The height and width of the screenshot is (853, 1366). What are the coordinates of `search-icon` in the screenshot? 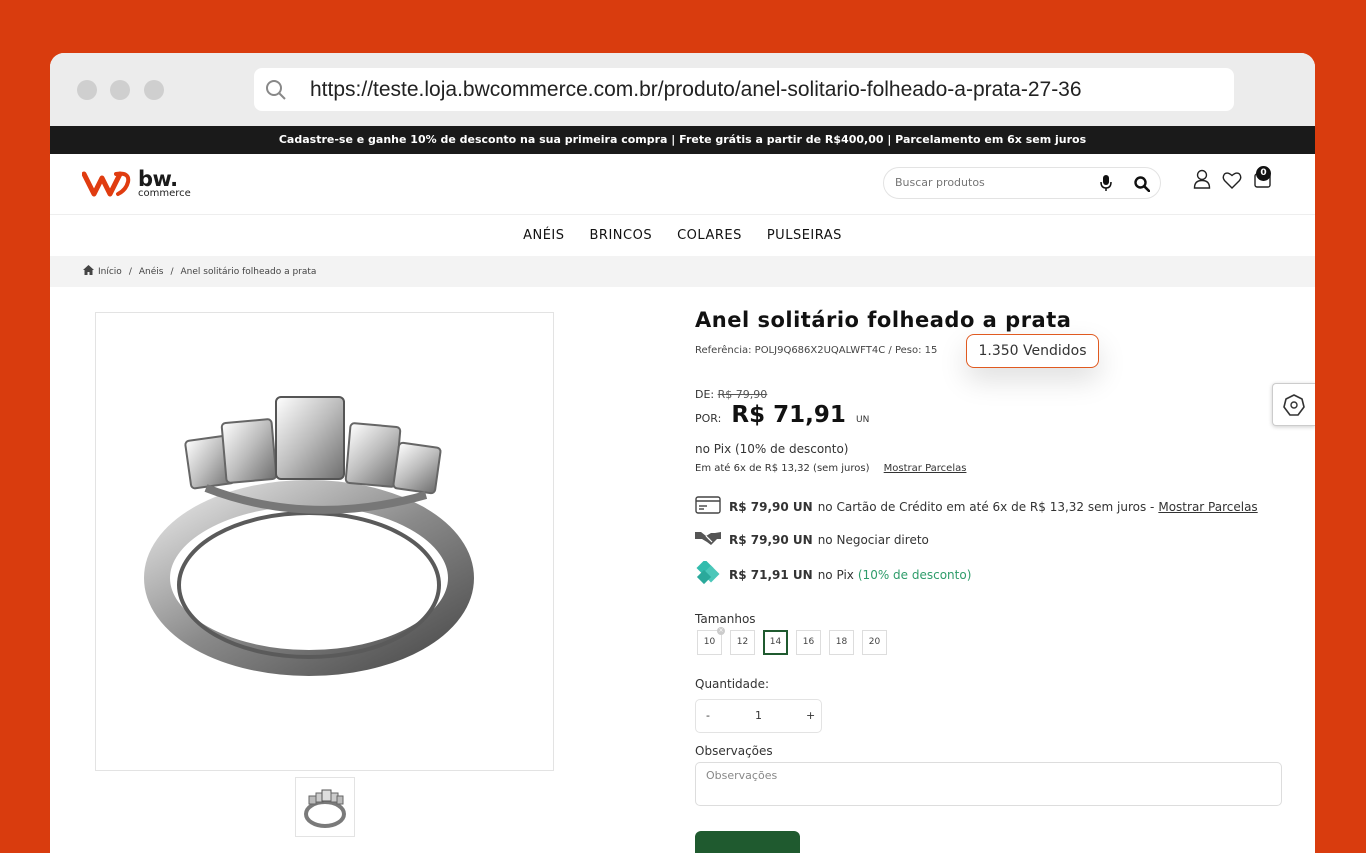 It's located at (276, 92).